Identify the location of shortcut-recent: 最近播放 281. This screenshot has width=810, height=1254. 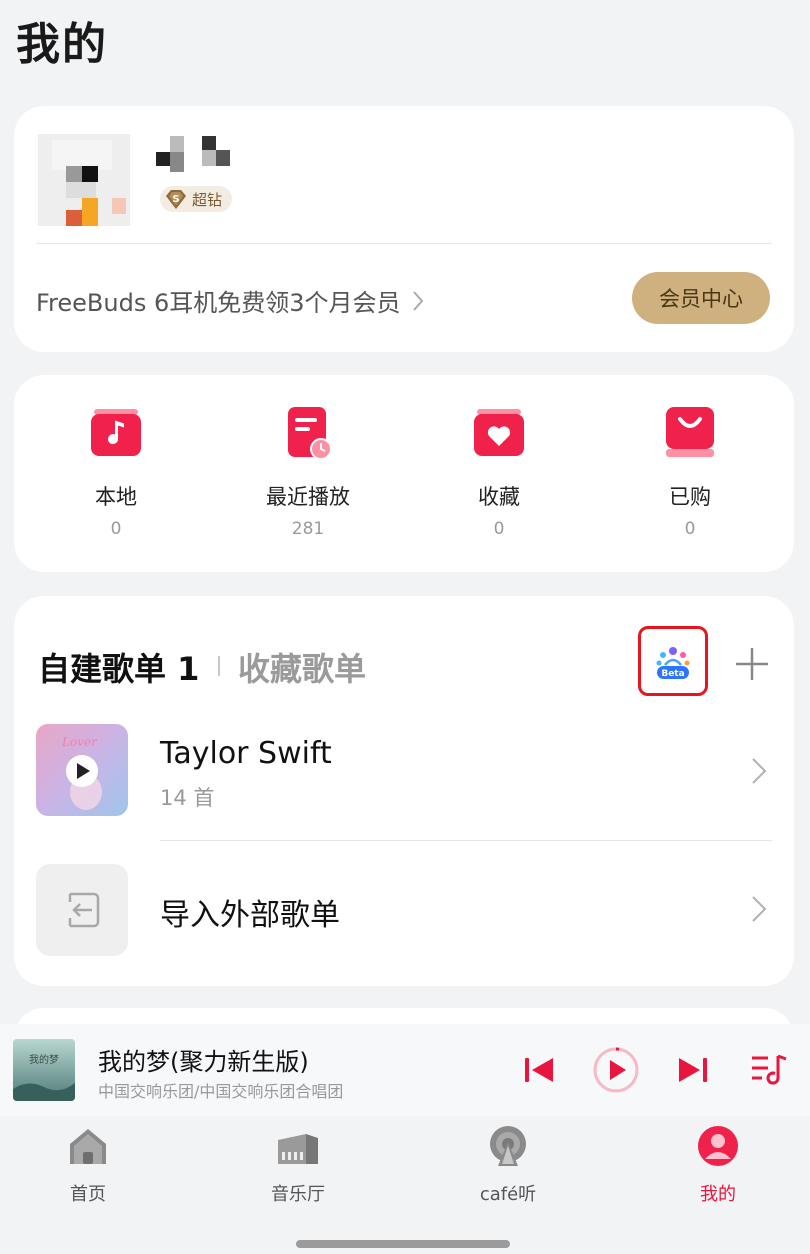
(308, 472).